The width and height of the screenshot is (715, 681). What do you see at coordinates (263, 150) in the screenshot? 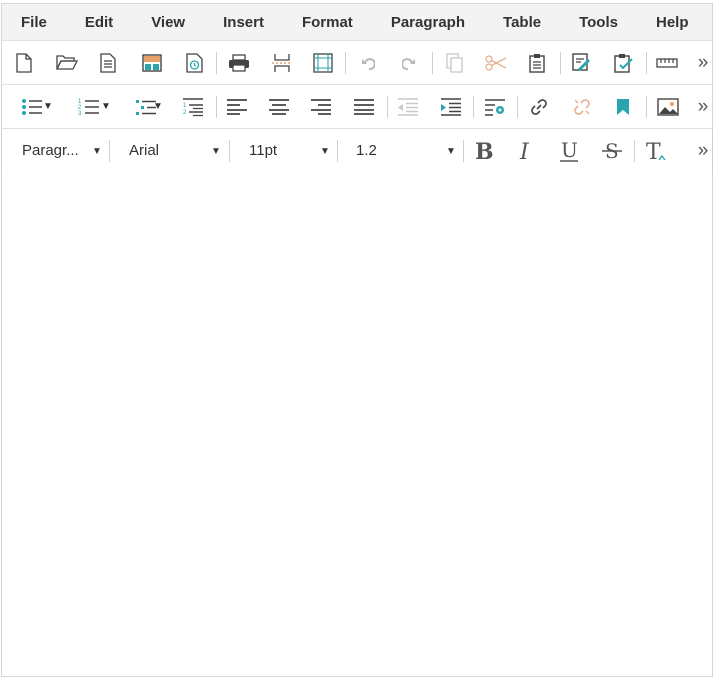
I see `font-size-value: 11pt` at bounding box center [263, 150].